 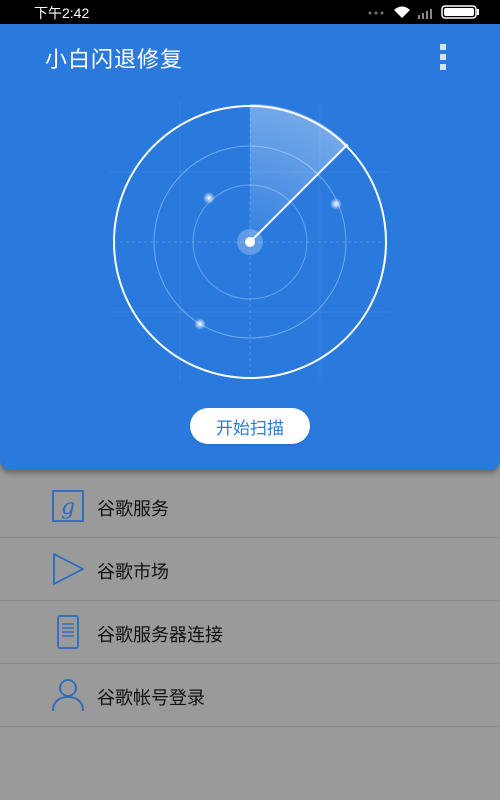 I want to click on menu-item-google-services: g 谷歌服务, so click(x=250, y=506).